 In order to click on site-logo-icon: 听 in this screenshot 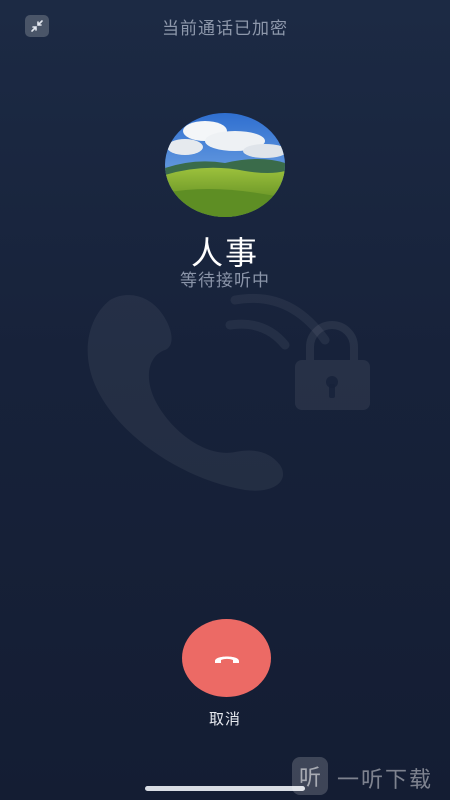, I will do `click(310, 776)`.